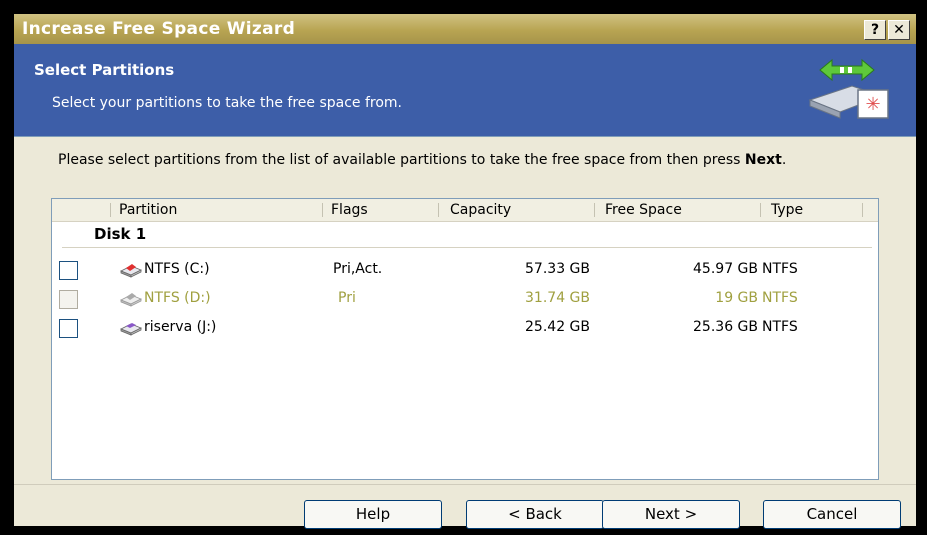  Describe the element at coordinates (465, 484) in the screenshot. I see `footer-divider` at that location.